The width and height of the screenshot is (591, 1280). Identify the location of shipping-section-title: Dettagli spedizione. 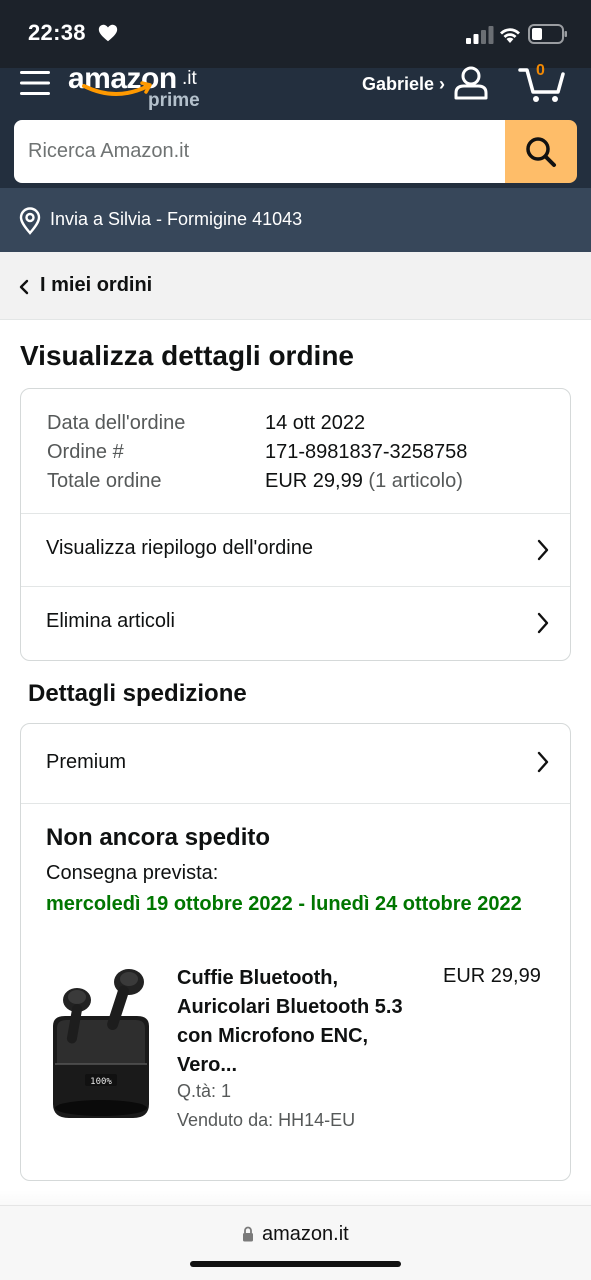
(137, 693).